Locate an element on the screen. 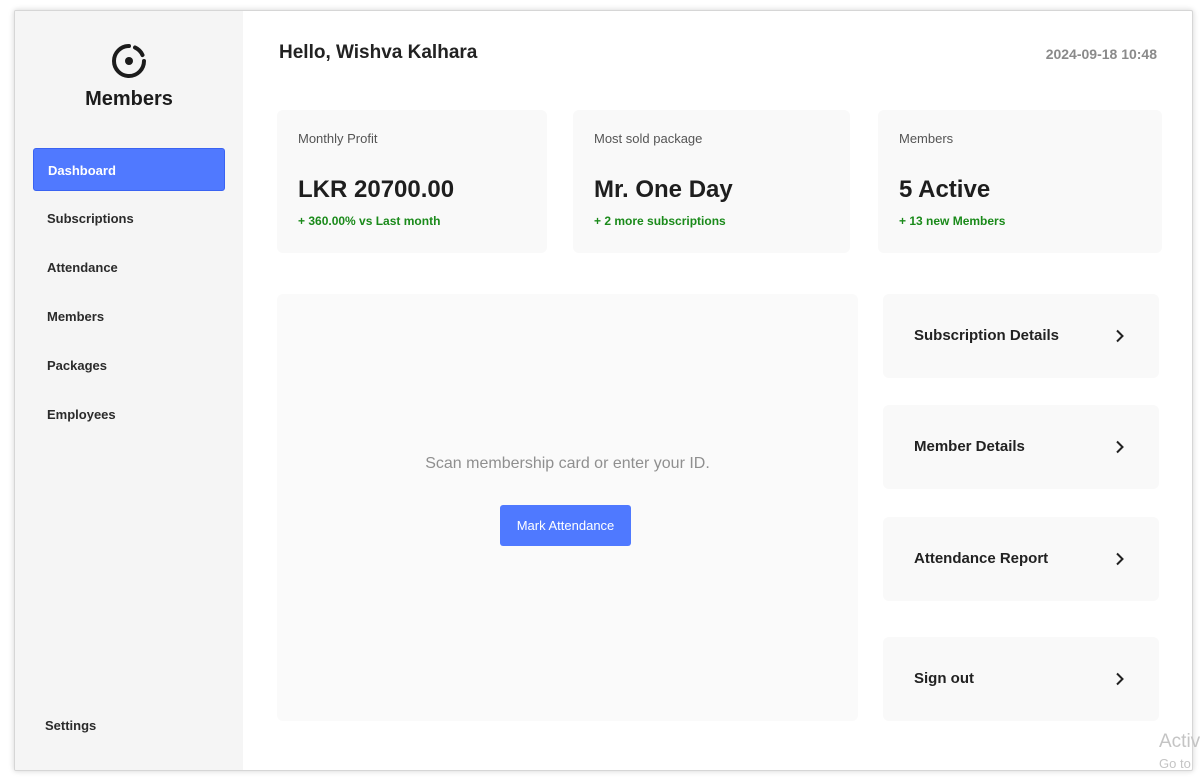 Image resolution: width=1203 pixels, height=778 pixels. action-label: Member Details is located at coordinates (969, 446).